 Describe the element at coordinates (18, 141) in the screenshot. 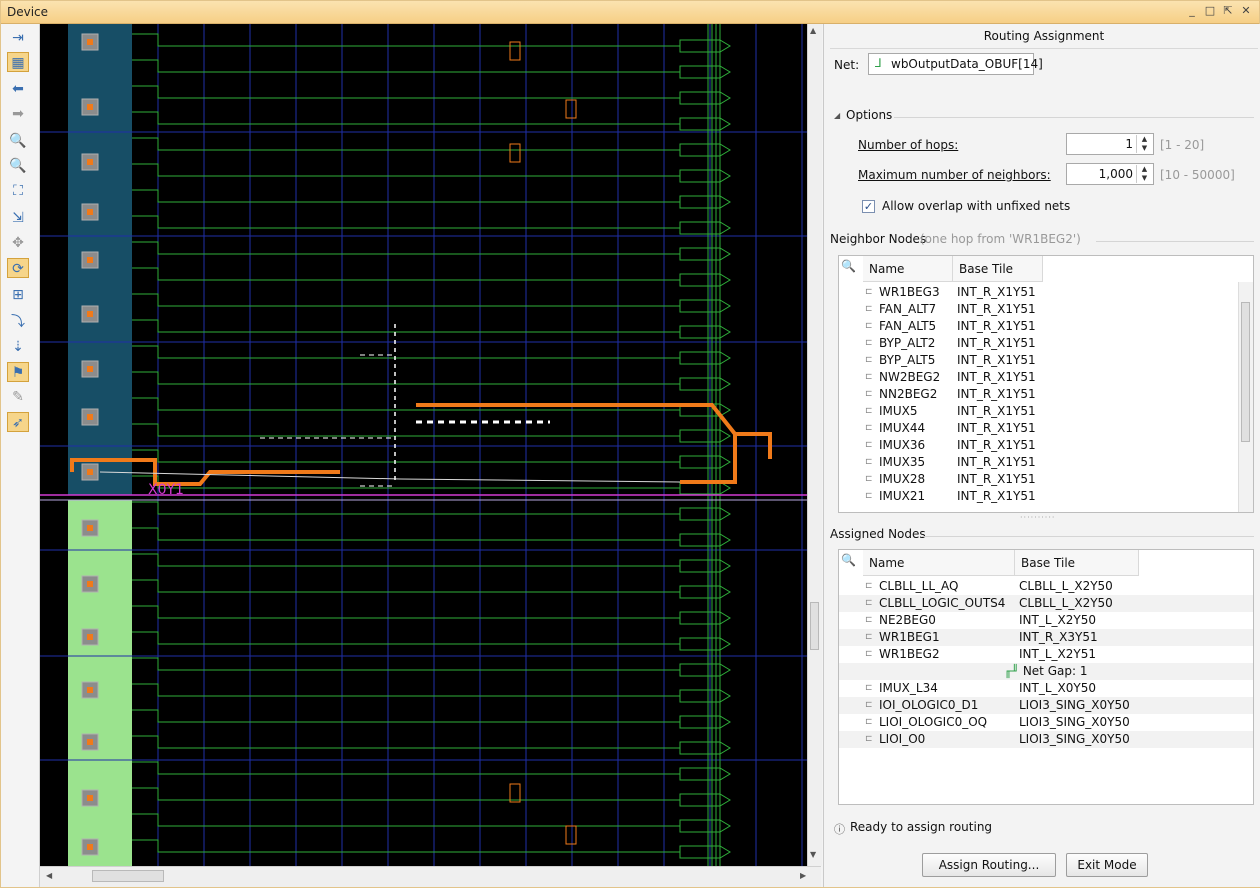

I see `zoom-in-icon: 🔍` at that location.